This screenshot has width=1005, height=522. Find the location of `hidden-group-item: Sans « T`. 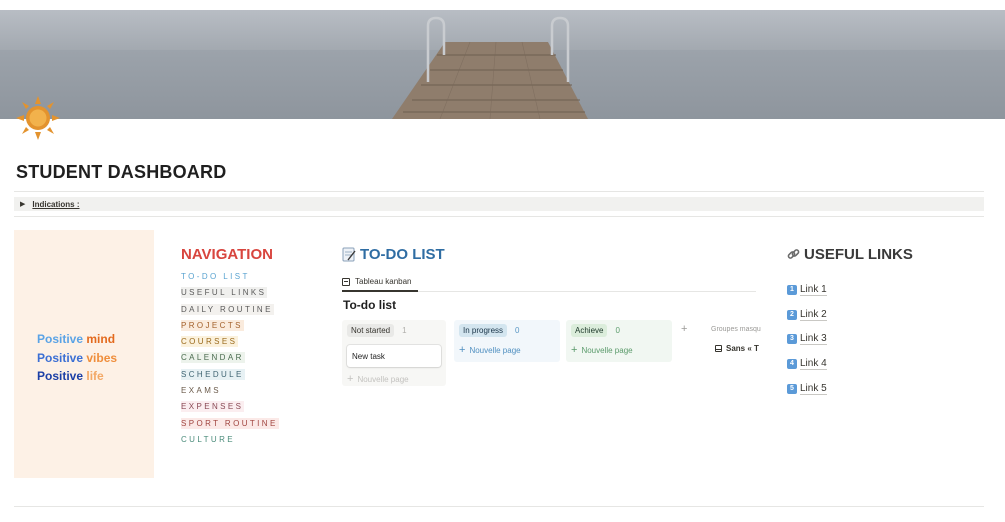

hidden-group-item: Sans « T is located at coordinates (737, 348).